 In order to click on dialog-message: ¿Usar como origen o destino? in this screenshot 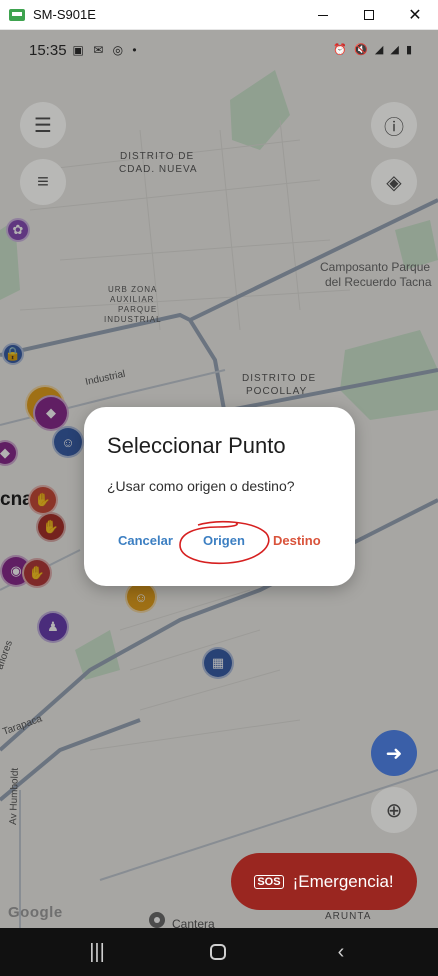, I will do `click(201, 486)`.